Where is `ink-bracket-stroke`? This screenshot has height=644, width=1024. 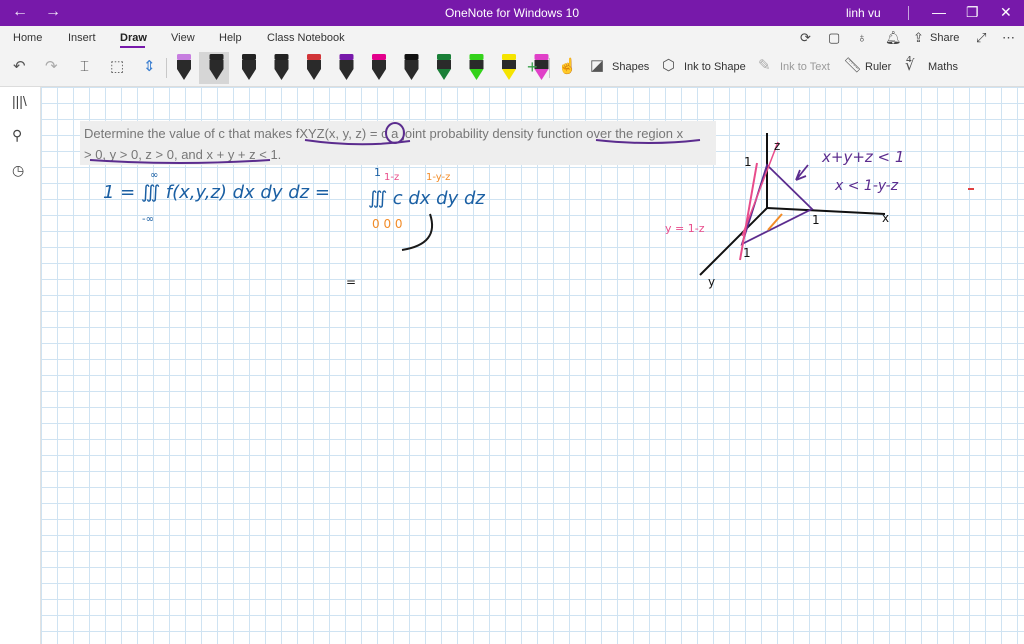
ink-bracket-stroke is located at coordinates (417, 232).